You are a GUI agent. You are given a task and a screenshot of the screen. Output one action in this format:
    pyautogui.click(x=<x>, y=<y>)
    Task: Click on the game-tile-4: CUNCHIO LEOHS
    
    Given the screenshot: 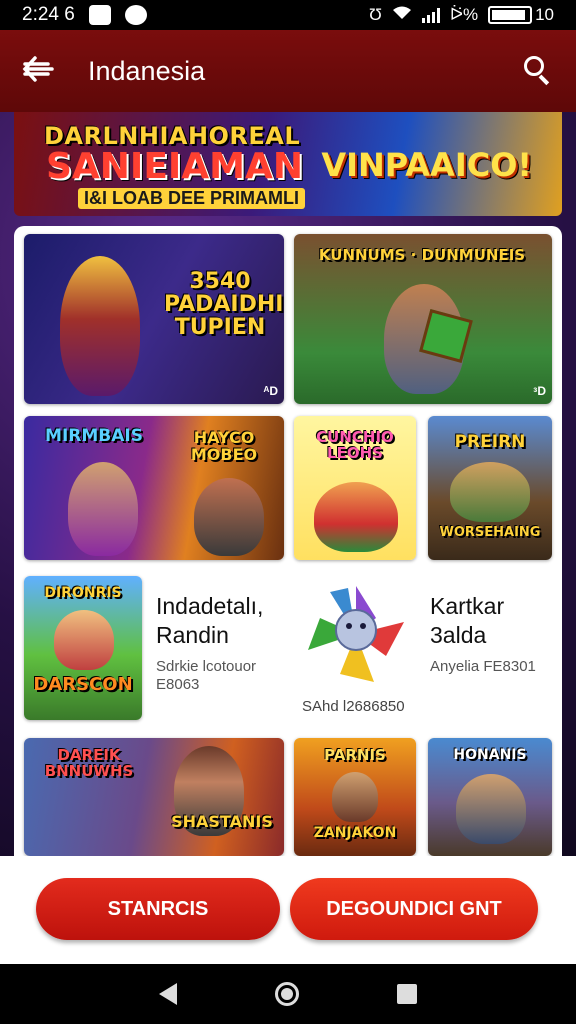 What is the action you would take?
    pyautogui.click(x=355, y=488)
    